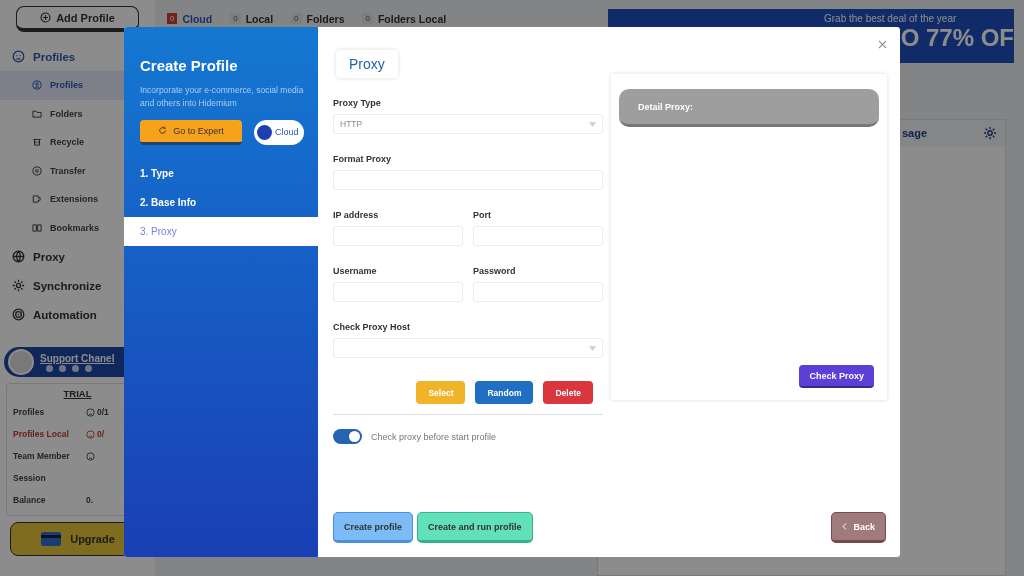 The image size is (1024, 576). What do you see at coordinates (29, 412) in the screenshot?
I see `plan-label: Profiles` at bounding box center [29, 412].